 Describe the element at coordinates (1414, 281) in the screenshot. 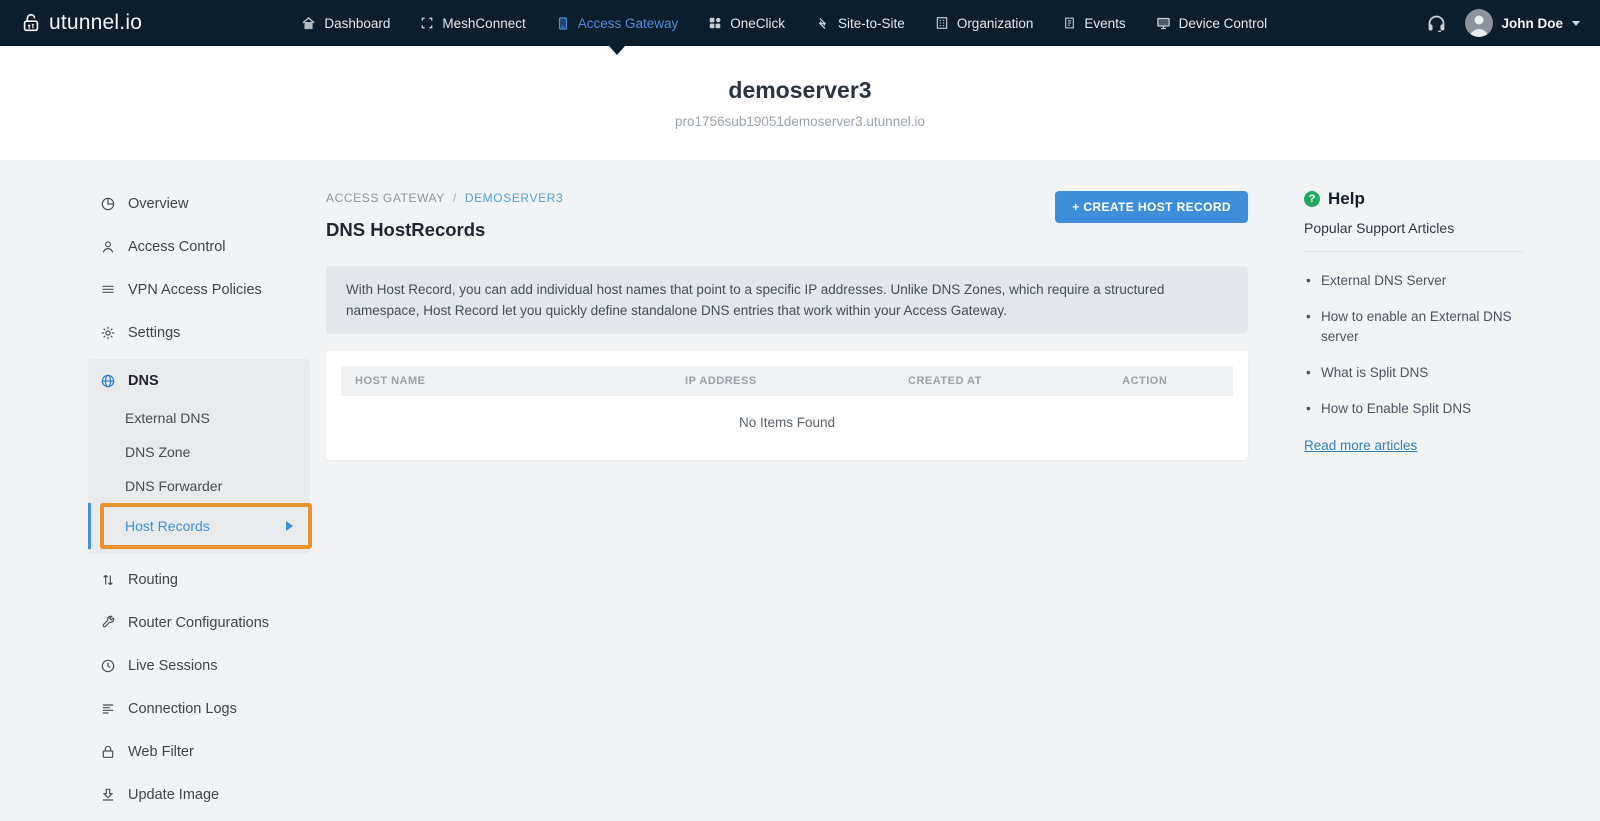

I see `help-article-external-dns-server: External DNS Server` at that location.